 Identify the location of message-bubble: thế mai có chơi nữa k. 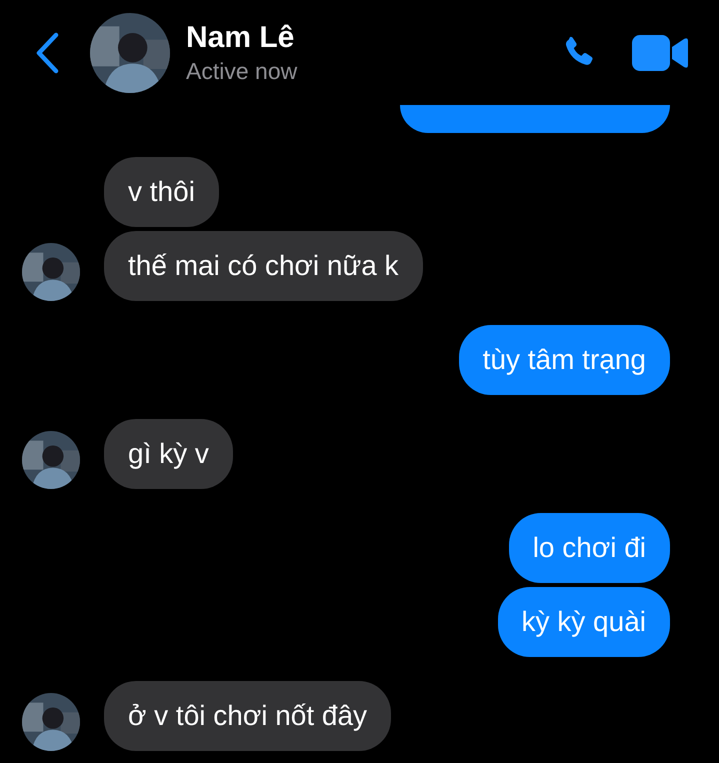
(263, 266).